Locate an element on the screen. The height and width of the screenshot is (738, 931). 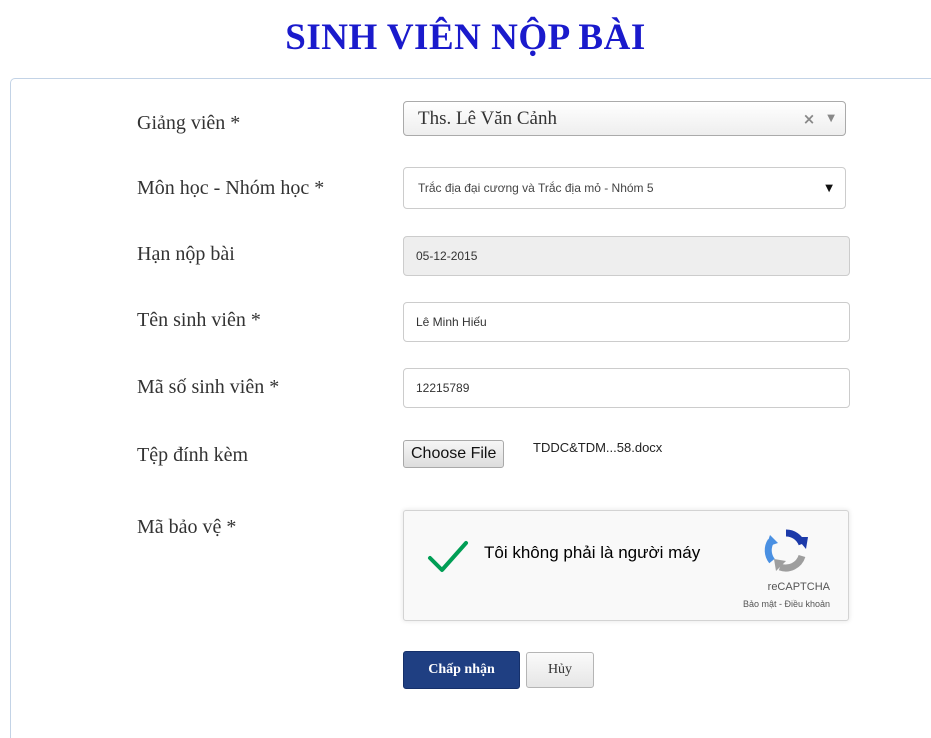
student-name-value: Lê Minh Hiếu is located at coordinates (451, 322).